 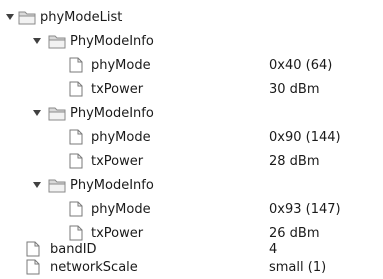 What do you see at coordinates (191, 268) in the screenshot?
I see `tree-field-networkscale: networkScale small (1)` at bounding box center [191, 268].